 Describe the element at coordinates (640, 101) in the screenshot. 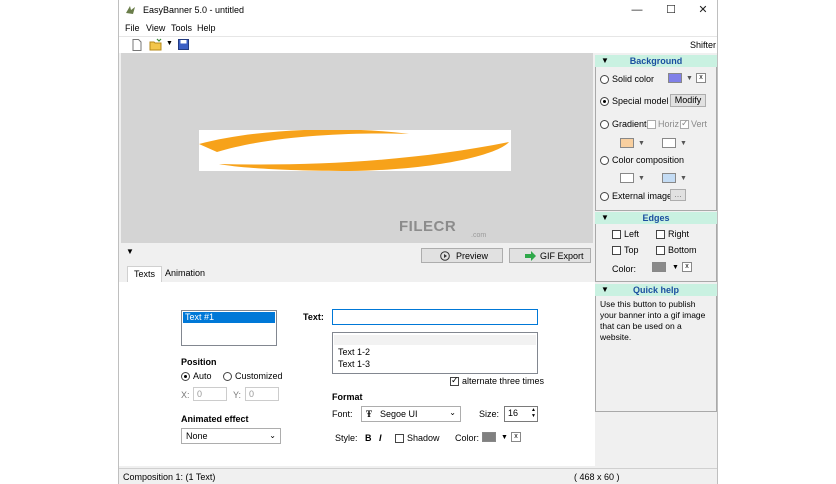

I see `special-model-label: Special model` at that location.